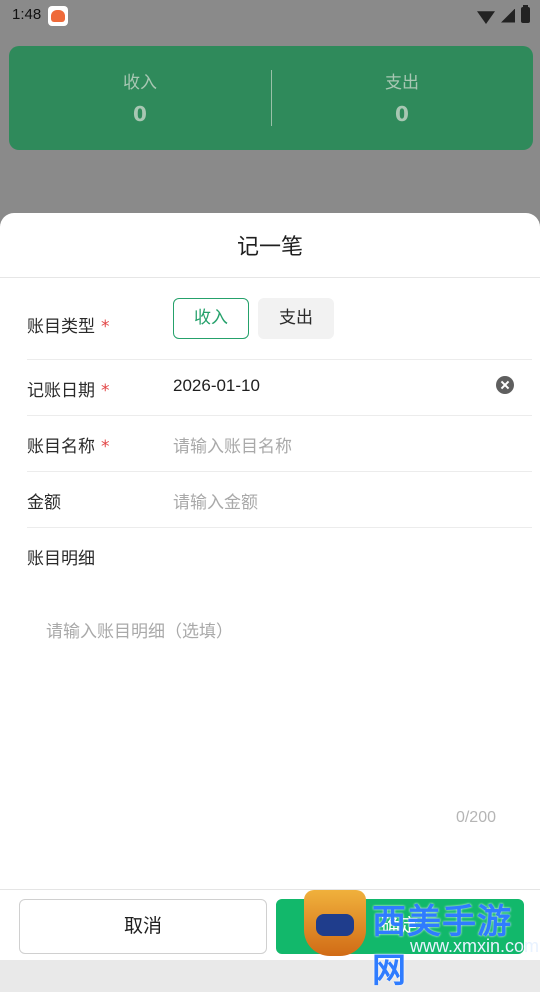  Describe the element at coordinates (271, 98) in the screenshot. I see `summary-divider` at that location.